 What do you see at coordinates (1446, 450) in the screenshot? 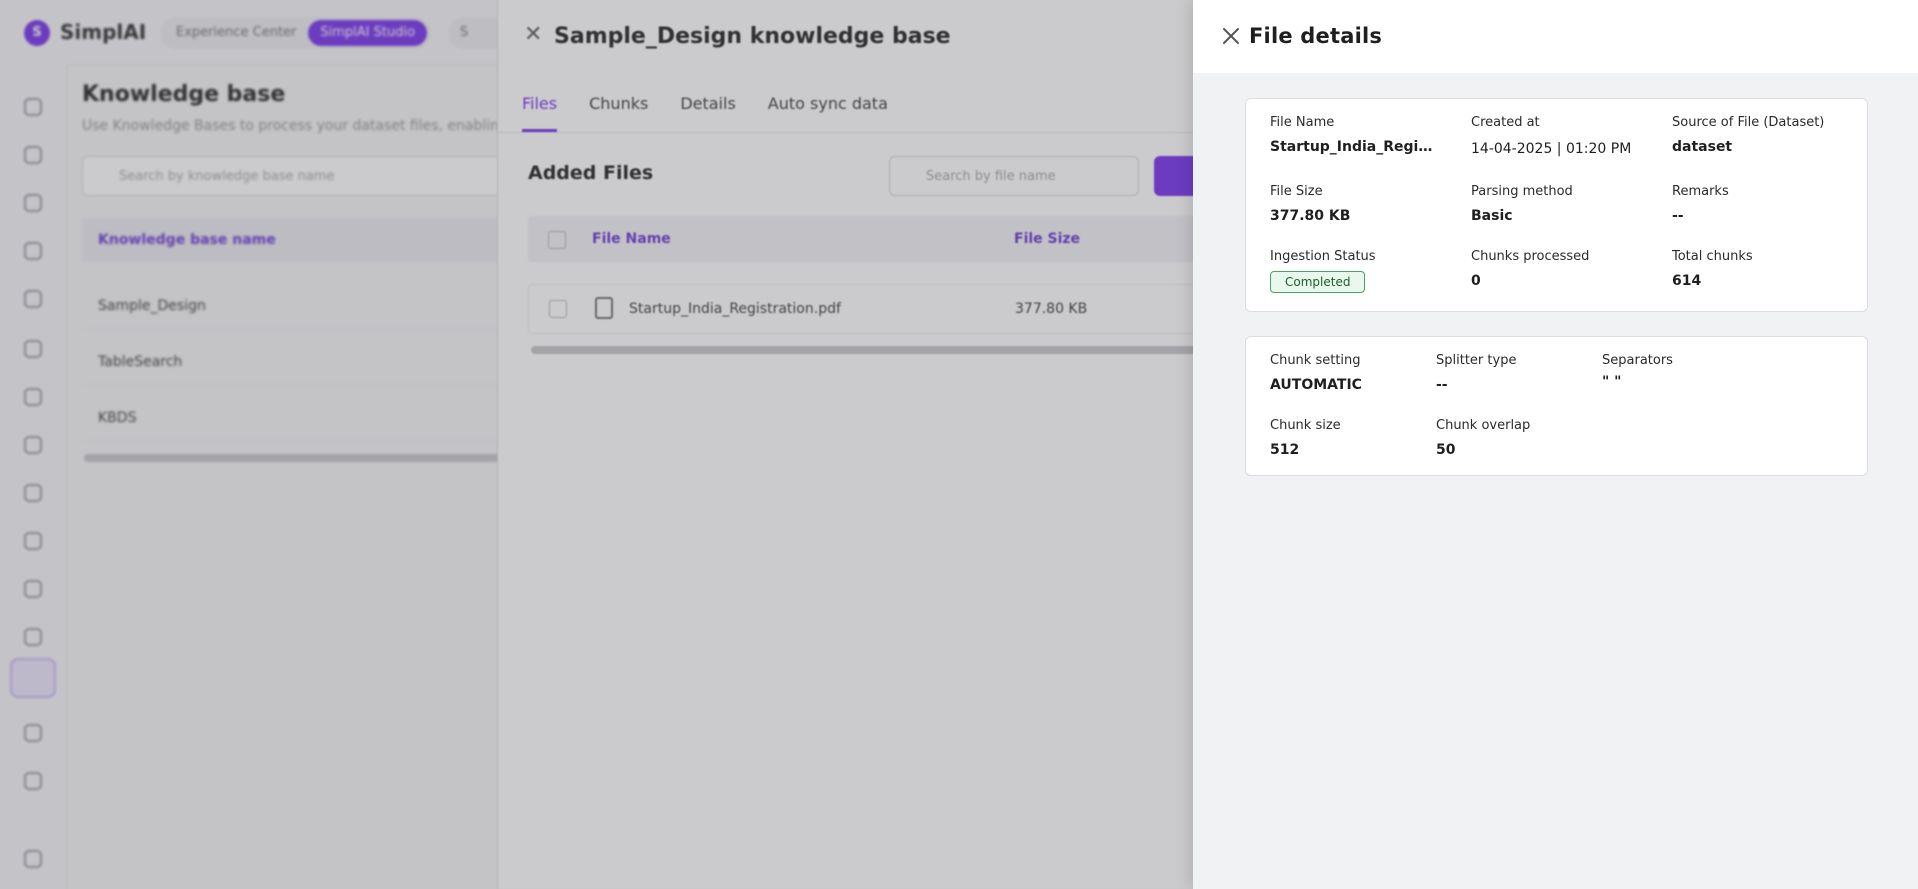
I see `chunk-overlap-value: 50` at bounding box center [1446, 450].